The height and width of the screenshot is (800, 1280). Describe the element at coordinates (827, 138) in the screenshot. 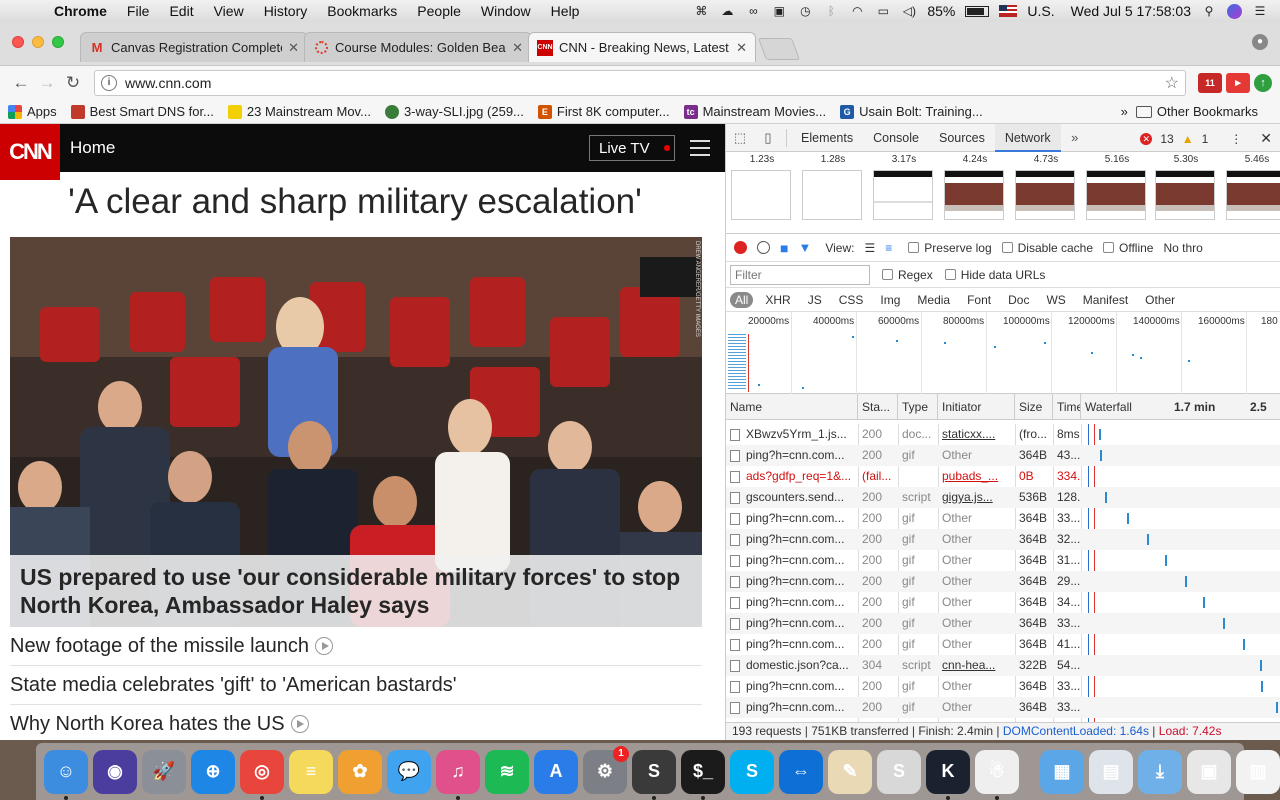

I see `tab-elements: Elements` at that location.